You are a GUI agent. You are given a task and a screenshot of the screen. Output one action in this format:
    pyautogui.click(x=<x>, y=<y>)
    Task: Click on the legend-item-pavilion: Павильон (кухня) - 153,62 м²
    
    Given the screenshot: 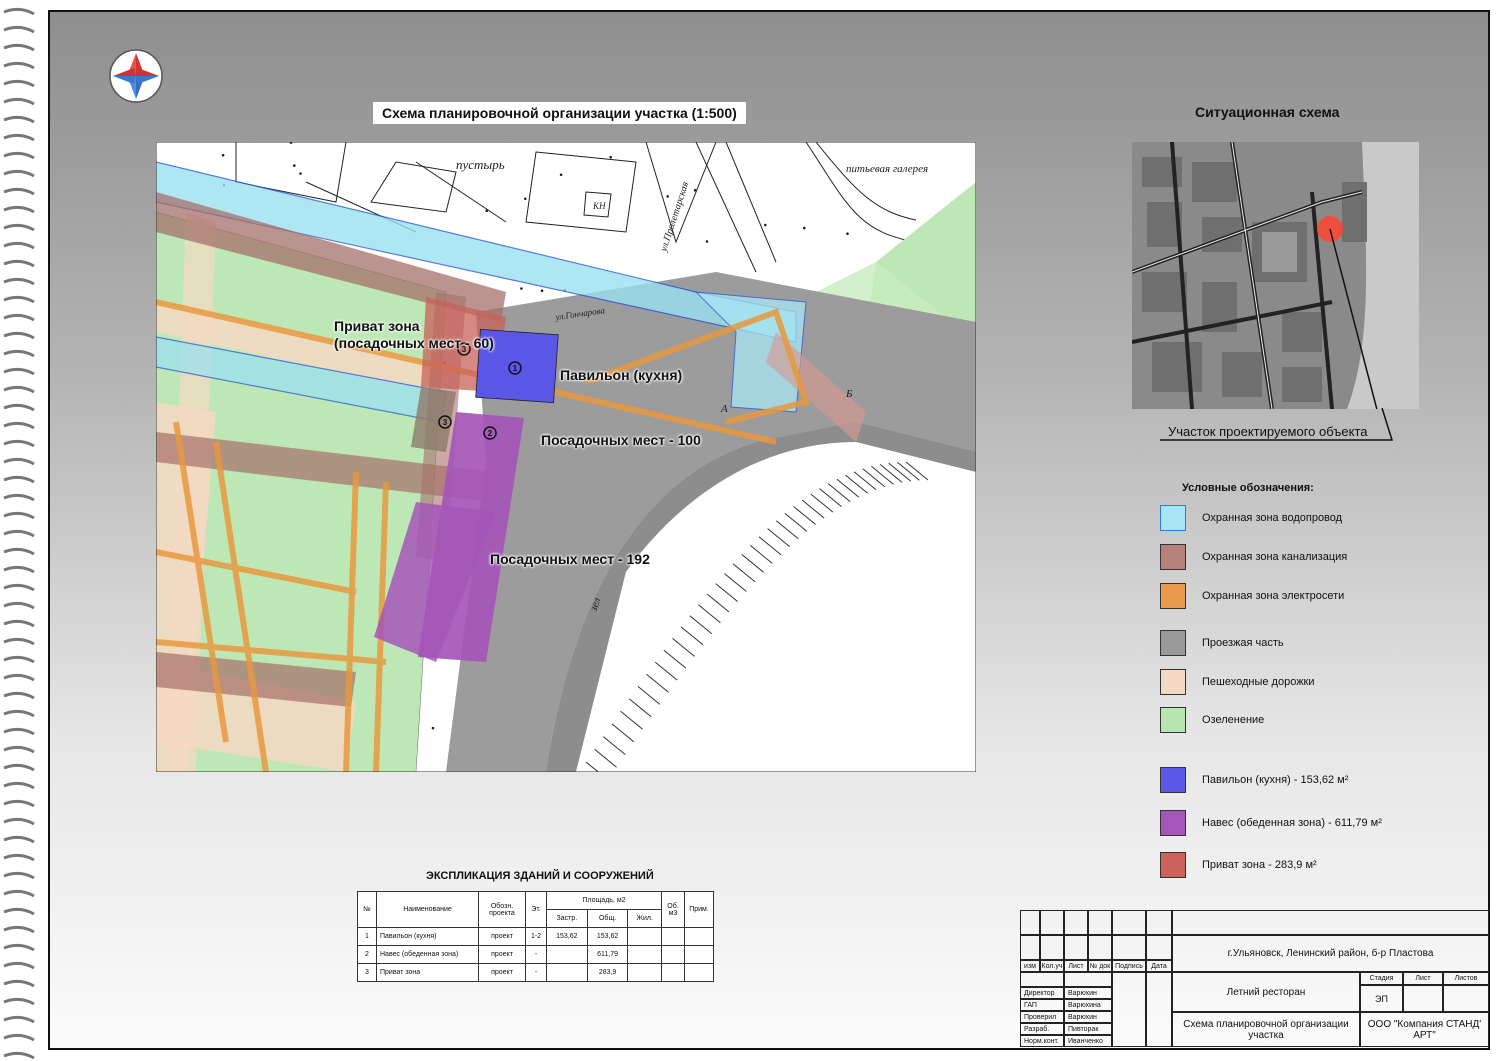 What is the action you would take?
    pyautogui.click(x=1254, y=780)
    